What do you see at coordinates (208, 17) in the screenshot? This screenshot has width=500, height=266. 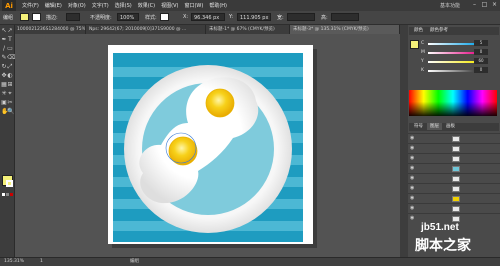 I see `x-field: 96.346 px` at bounding box center [208, 17].